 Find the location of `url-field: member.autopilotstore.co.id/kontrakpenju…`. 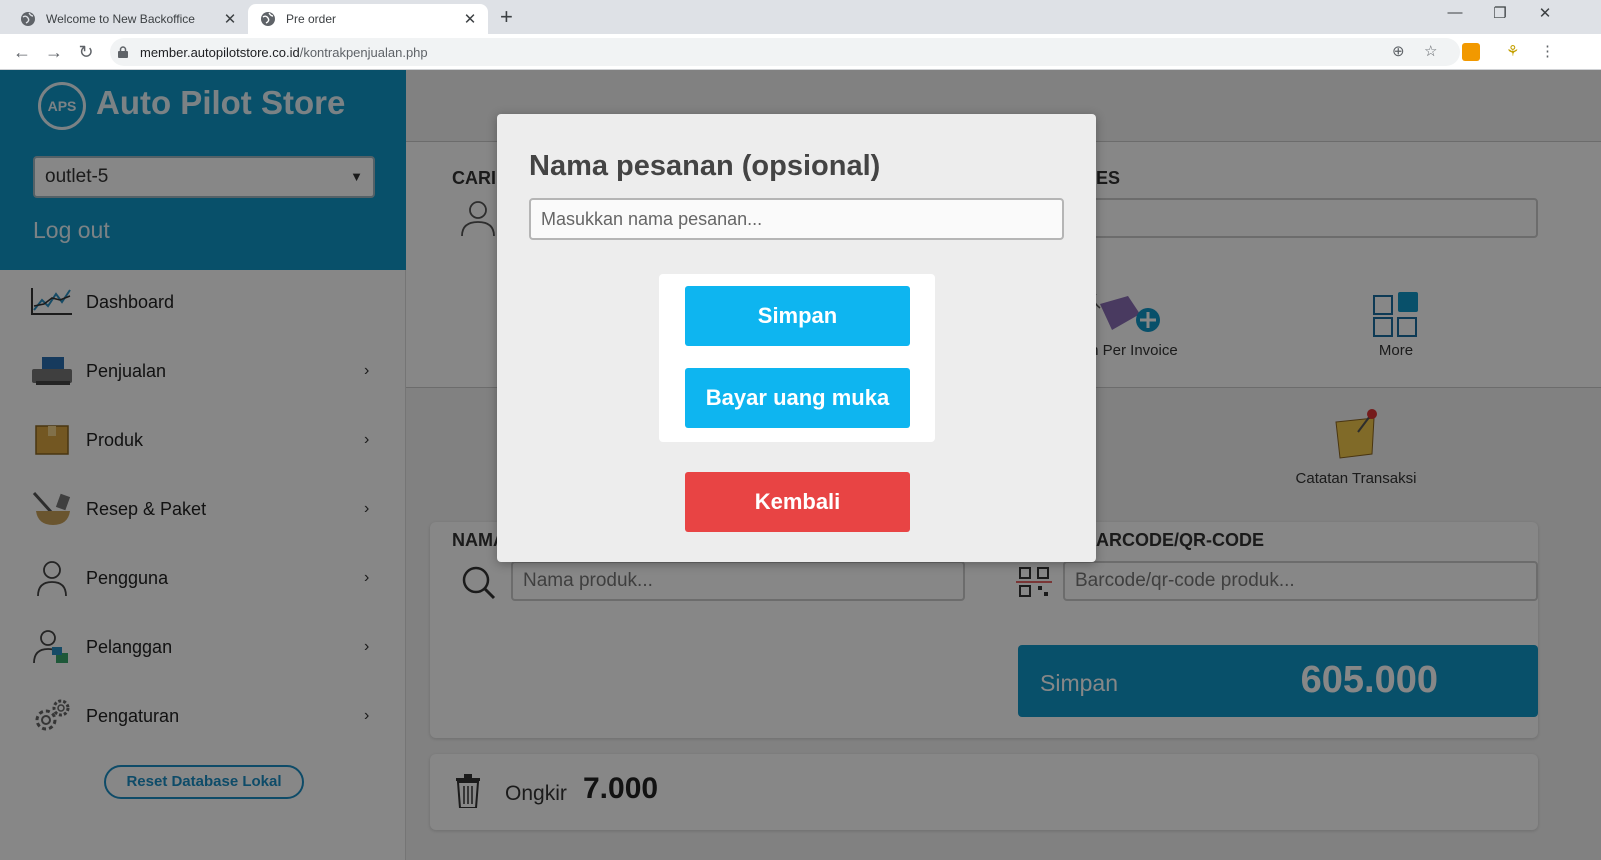

url-field: member.autopilotstore.co.id/kontrakpenju… is located at coordinates (785, 52).